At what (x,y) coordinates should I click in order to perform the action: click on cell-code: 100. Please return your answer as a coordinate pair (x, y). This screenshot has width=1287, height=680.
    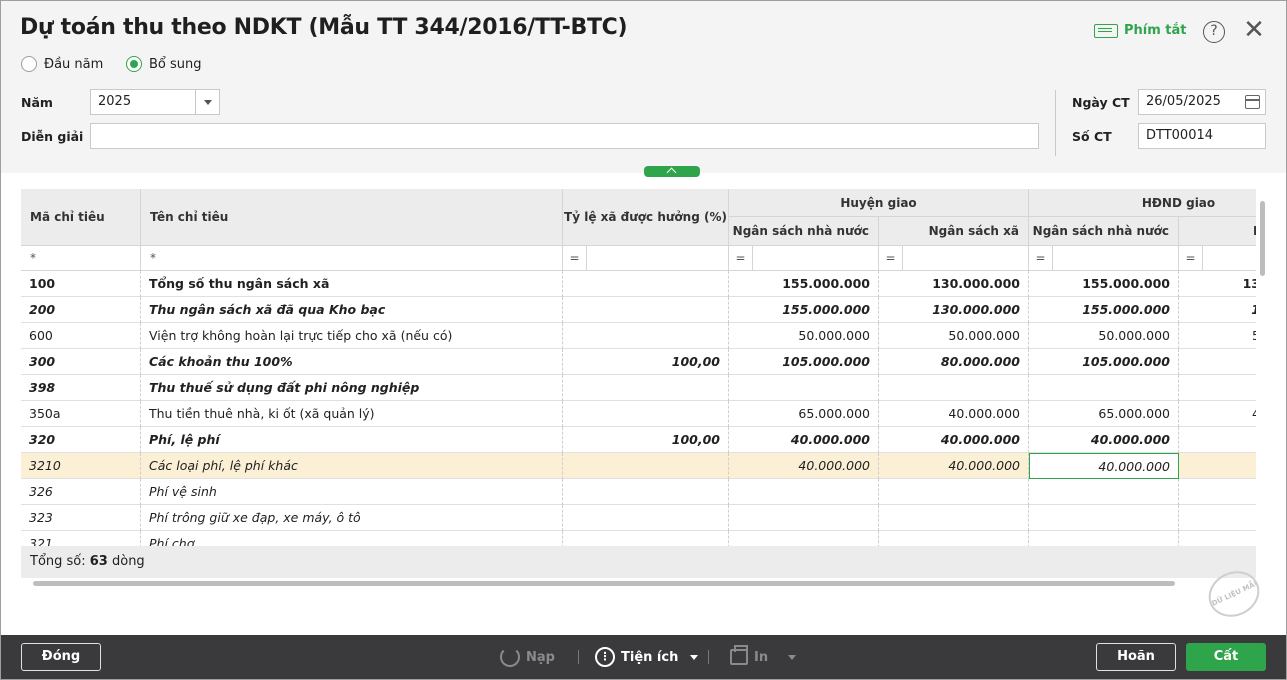
    Looking at the image, I should click on (81, 284).